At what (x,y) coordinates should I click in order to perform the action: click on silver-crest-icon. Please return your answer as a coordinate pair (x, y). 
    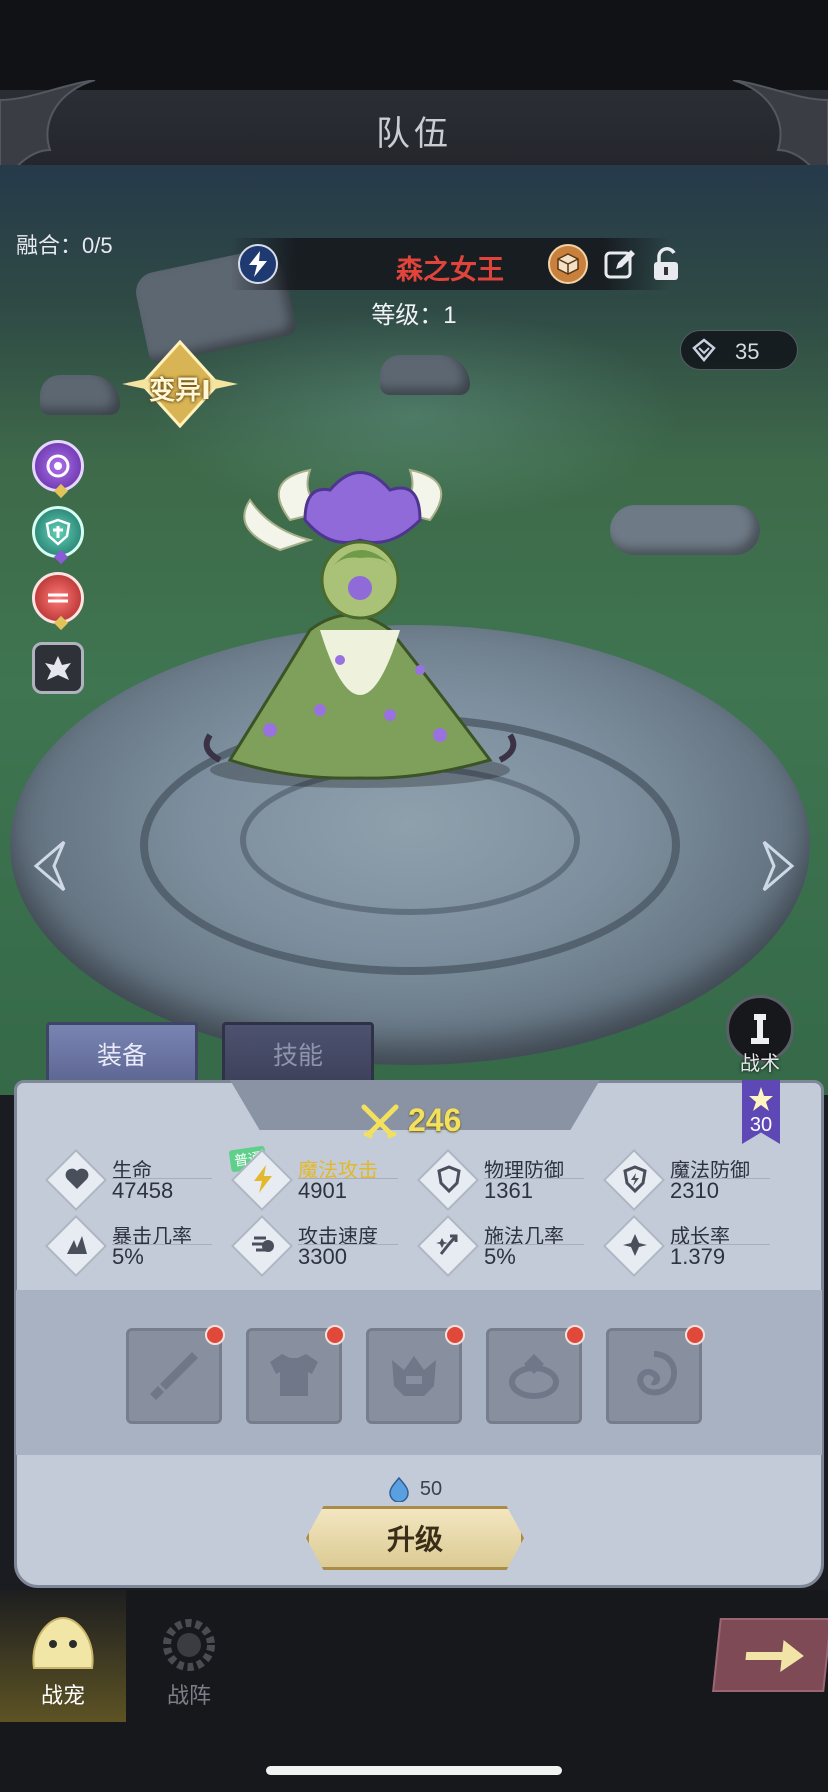
    Looking at the image, I should click on (58, 668).